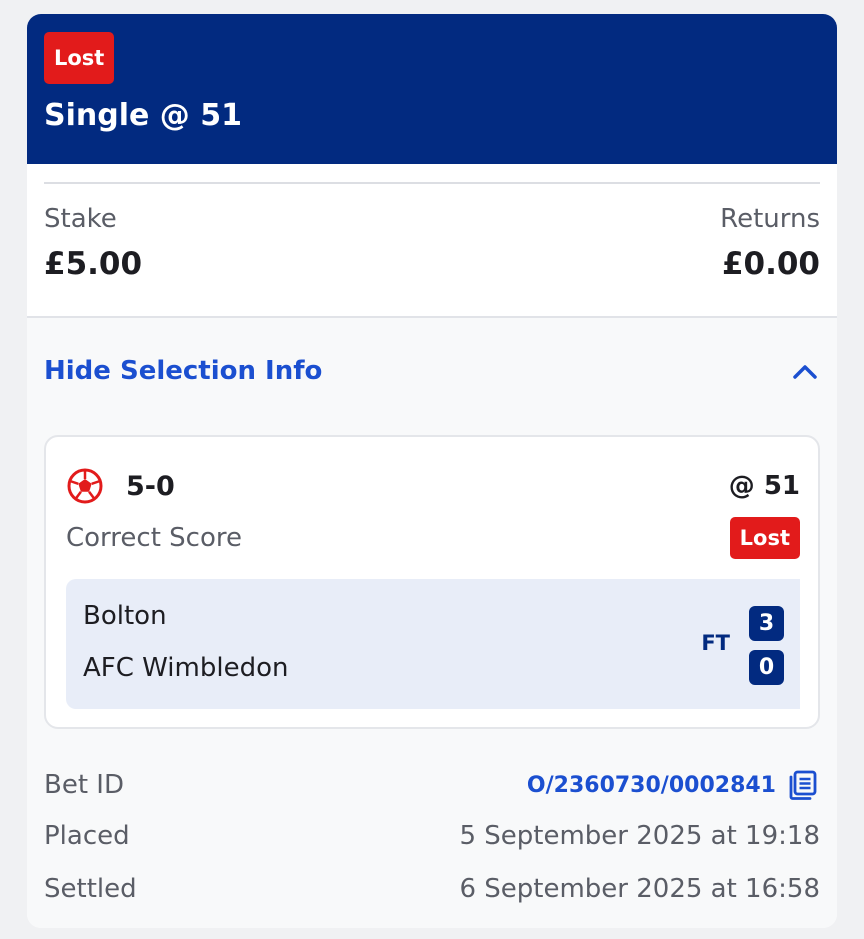 Image resolution: width=864 pixels, height=939 pixels. Describe the element at coordinates (80, 219) in the screenshot. I see `stake-label: Stake` at that location.